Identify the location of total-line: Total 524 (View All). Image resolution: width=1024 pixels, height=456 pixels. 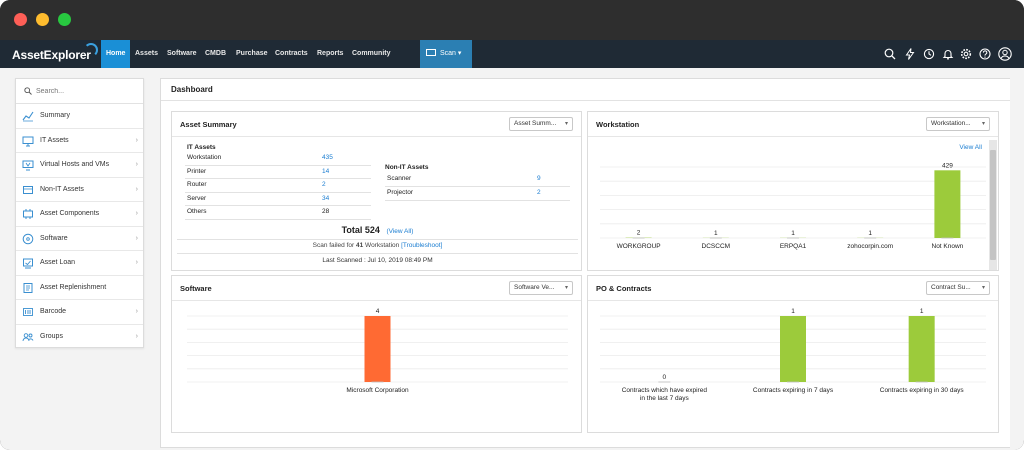
(377, 230).